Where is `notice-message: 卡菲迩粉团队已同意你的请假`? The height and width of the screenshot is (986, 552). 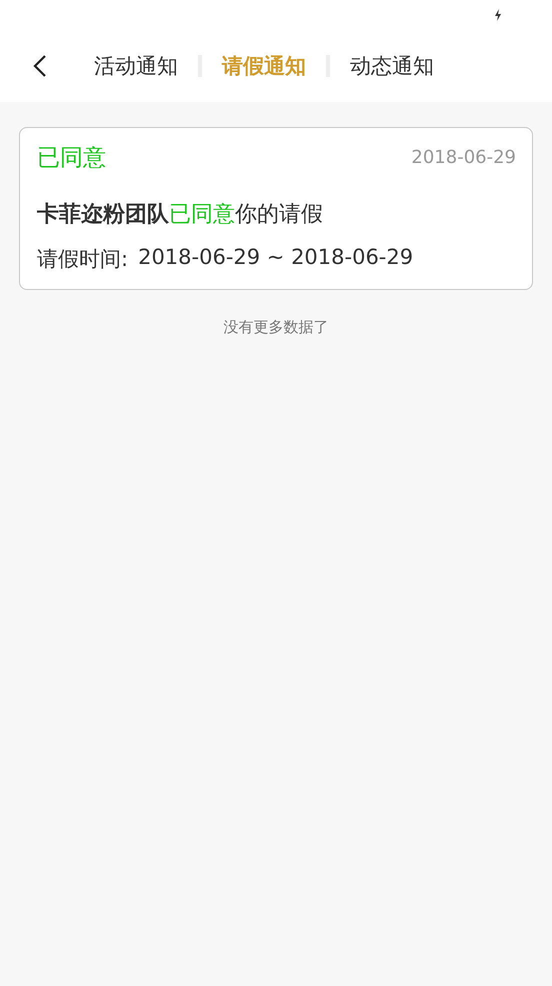 notice-message: 卡菲迩粉团队已同意你的请假 is located at coordinates (180, 215).